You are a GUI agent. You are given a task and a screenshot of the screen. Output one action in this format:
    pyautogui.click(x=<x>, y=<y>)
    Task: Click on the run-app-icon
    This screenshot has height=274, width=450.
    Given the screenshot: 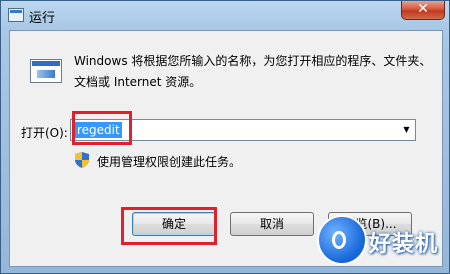 What is the action you would take?
    pyautogui.click(x=16, y=15)
    